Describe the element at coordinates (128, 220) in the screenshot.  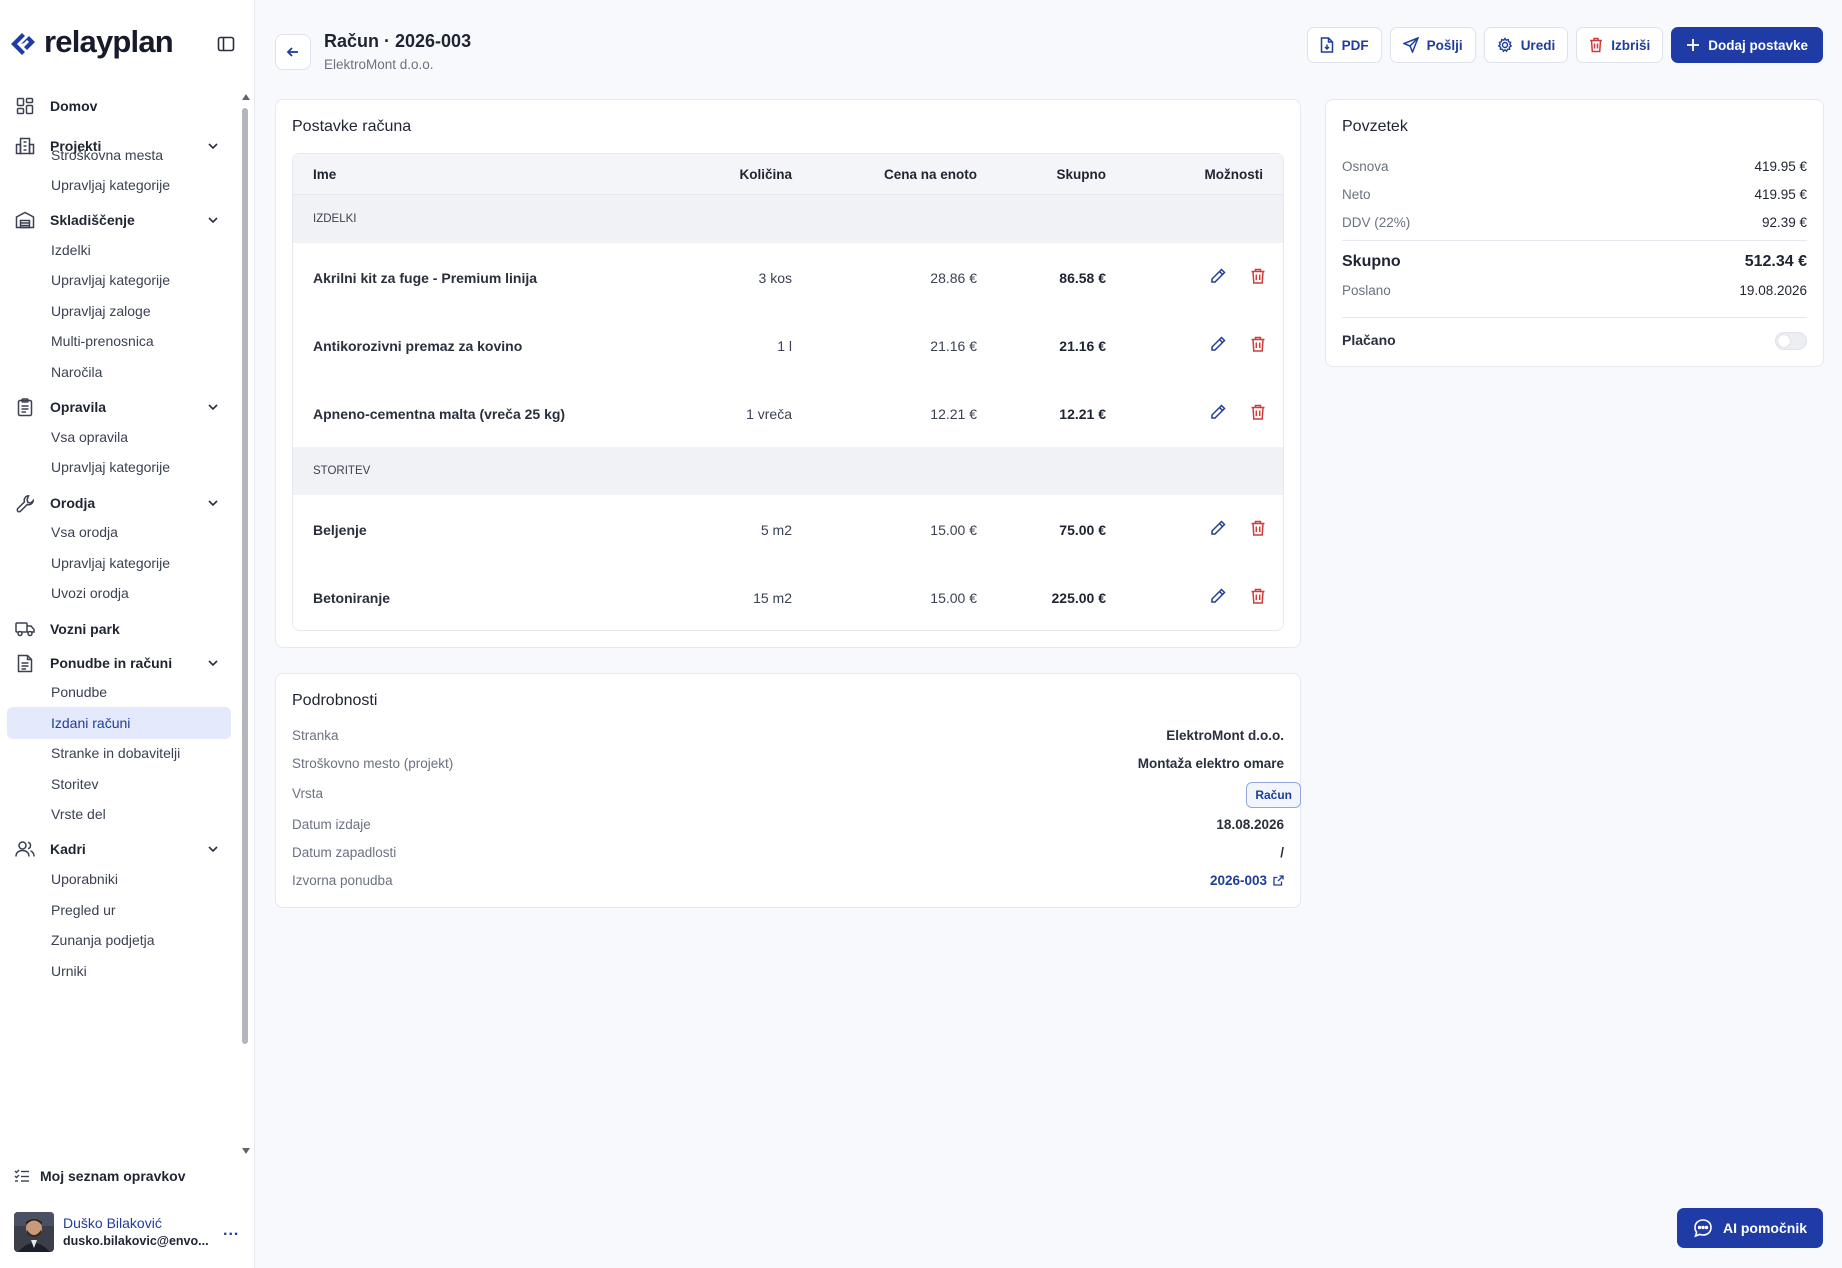
I see `nav-group-skladiscenje: Skladiščenje` at that location.